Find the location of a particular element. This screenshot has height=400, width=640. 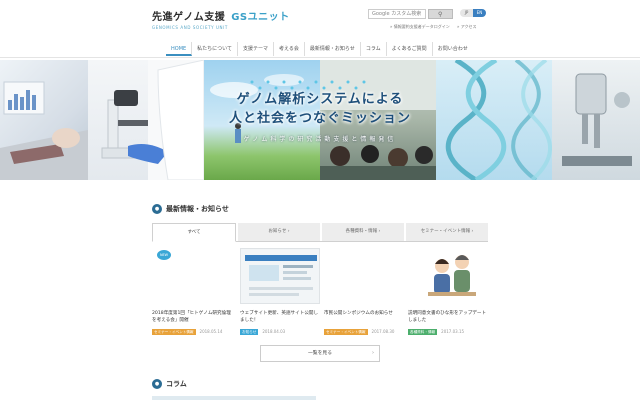

news-more-label: 一覧を見る is located at coordinates (320, 353).